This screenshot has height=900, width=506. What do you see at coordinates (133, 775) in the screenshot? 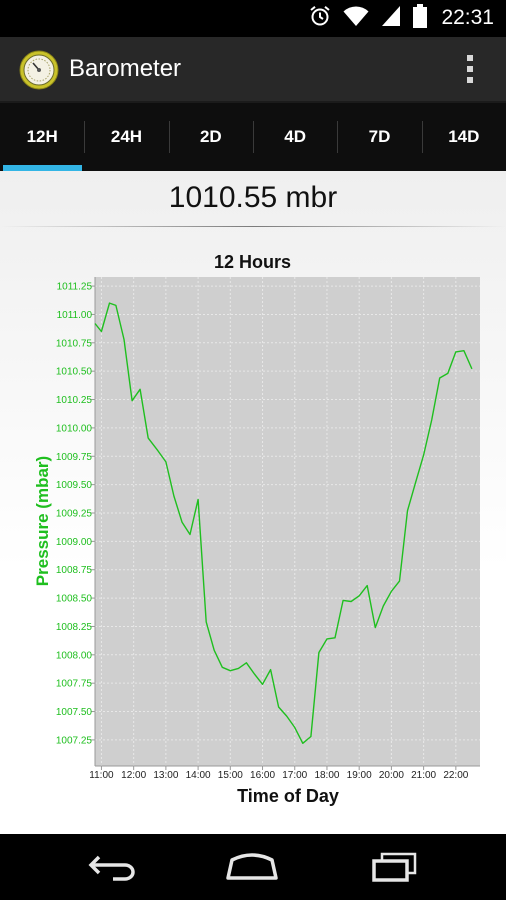
I see `x-tick-label: 12:00` at bounding box center [133, 775].